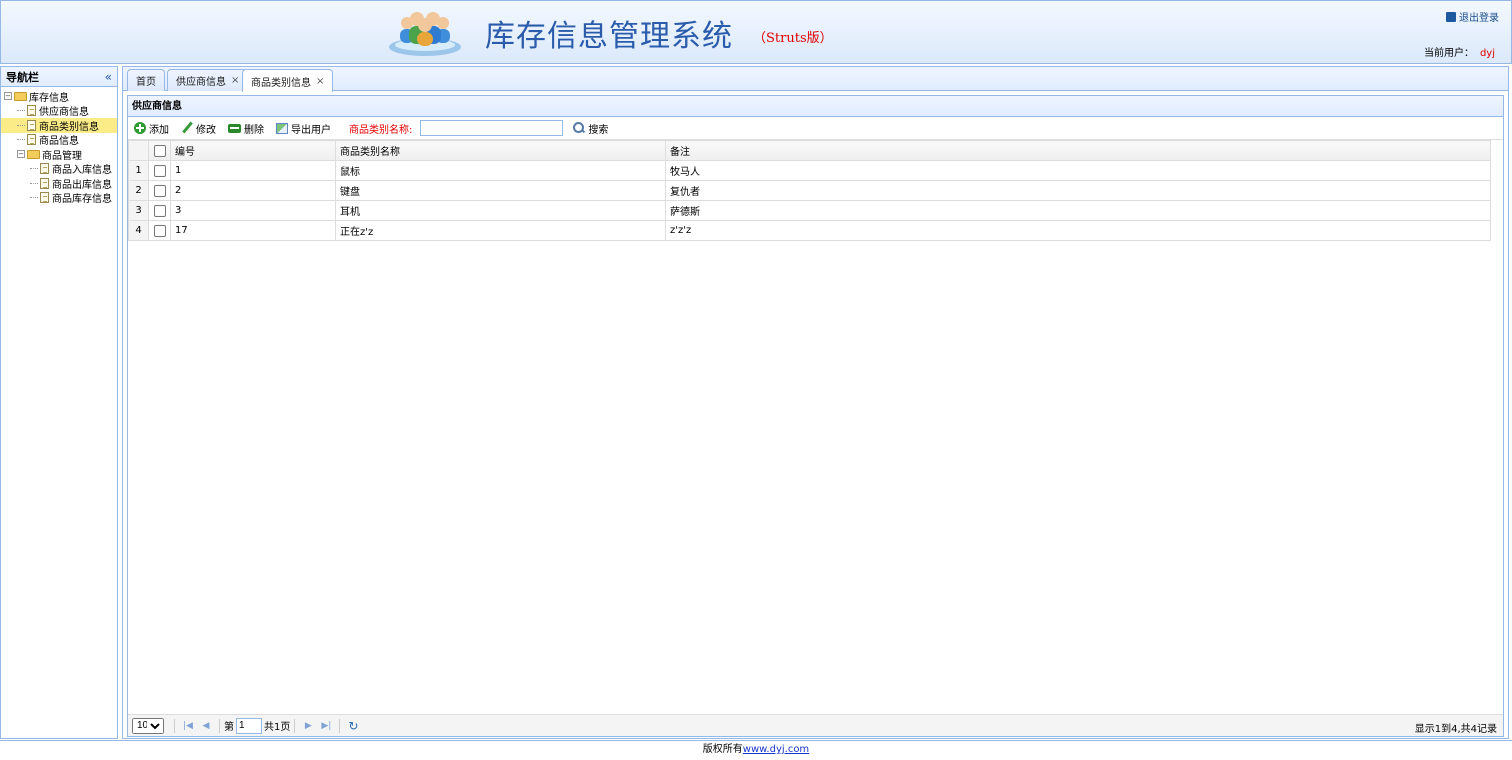  What do you see at coordinates (1448, 53) in the screenshot?
I see `current-user-label: 当前用户：` at bounding box center [1448, 53].